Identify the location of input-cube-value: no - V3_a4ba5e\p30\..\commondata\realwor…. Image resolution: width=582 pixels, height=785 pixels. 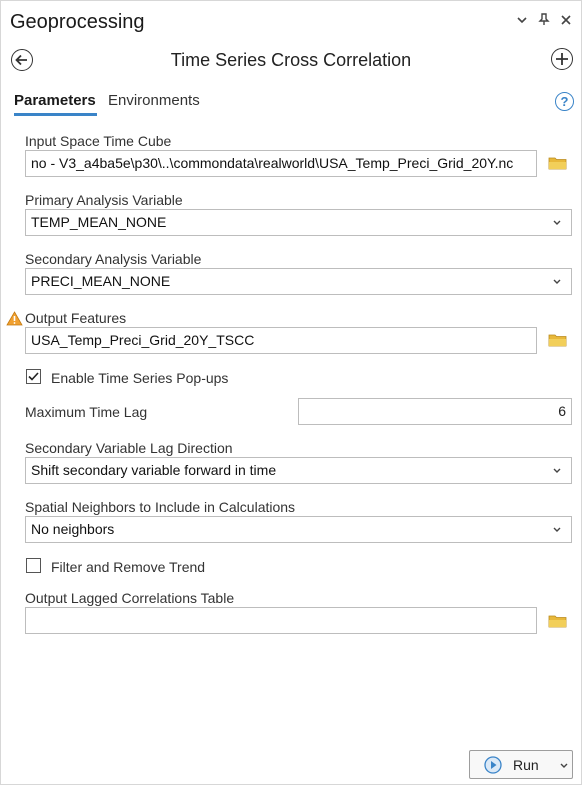
(272, 163).